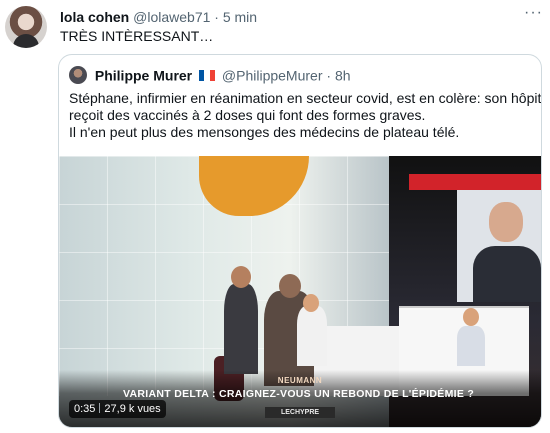 This screenshot has height=433, width=550. Describe the element at coordinates (300, 412) in the screenshot. I see `channel-tag: LECHYPRE` at that location.